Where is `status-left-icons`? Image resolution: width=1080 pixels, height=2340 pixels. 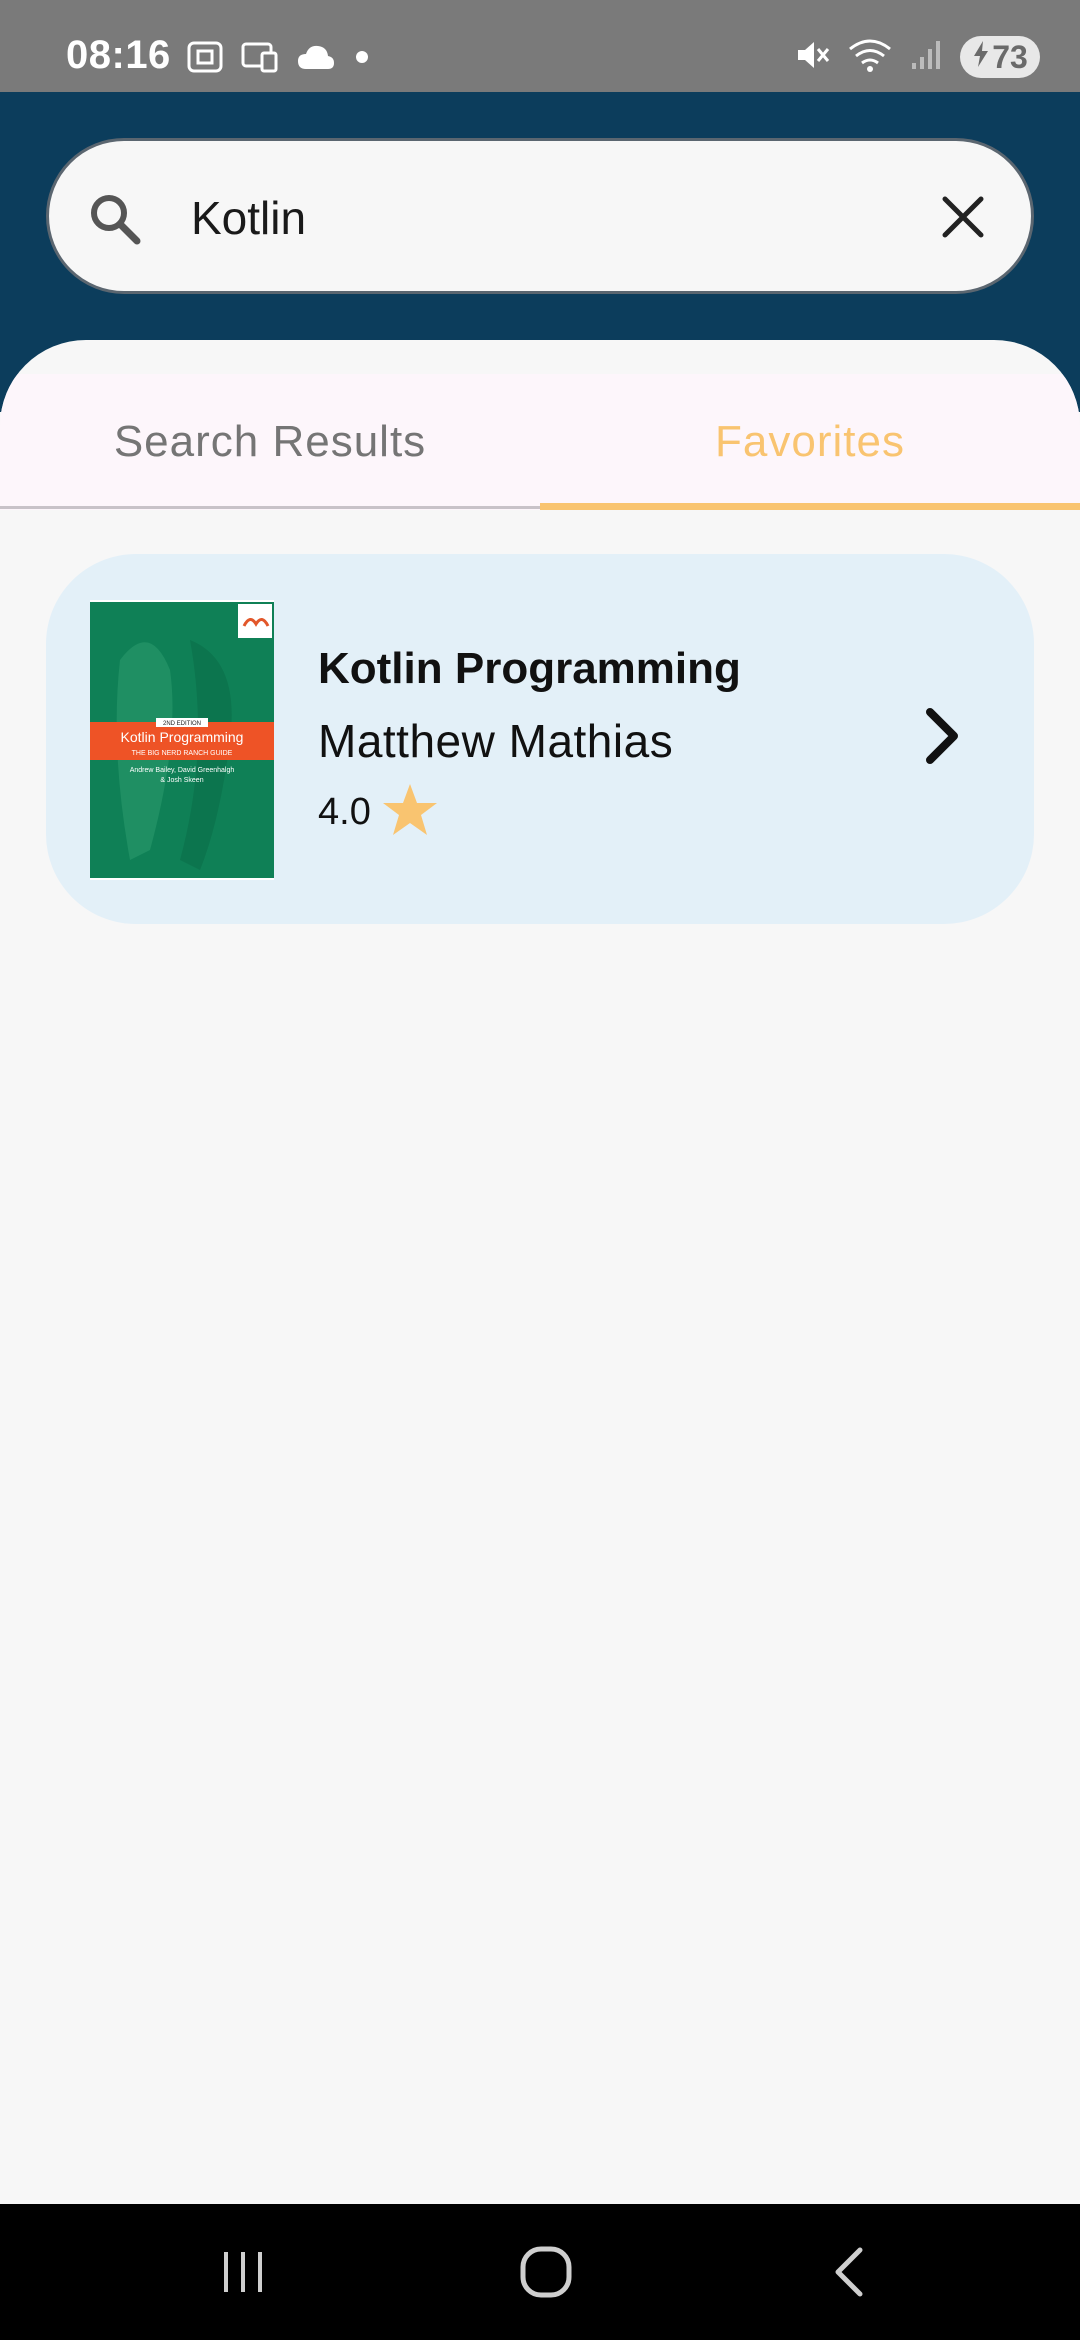 status-left-icons is located at coordinates (279, 57).